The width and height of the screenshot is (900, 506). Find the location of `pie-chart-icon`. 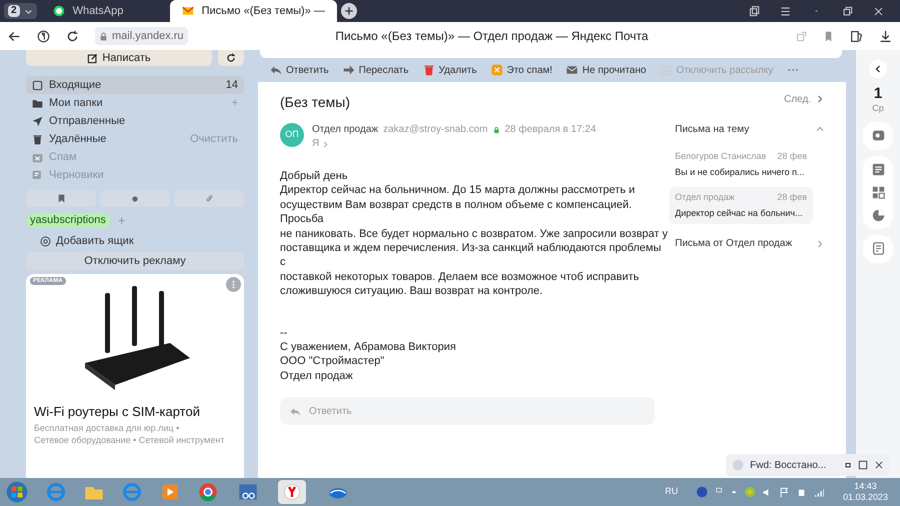

pie-chart-icon is located at coordinates (878, 215).